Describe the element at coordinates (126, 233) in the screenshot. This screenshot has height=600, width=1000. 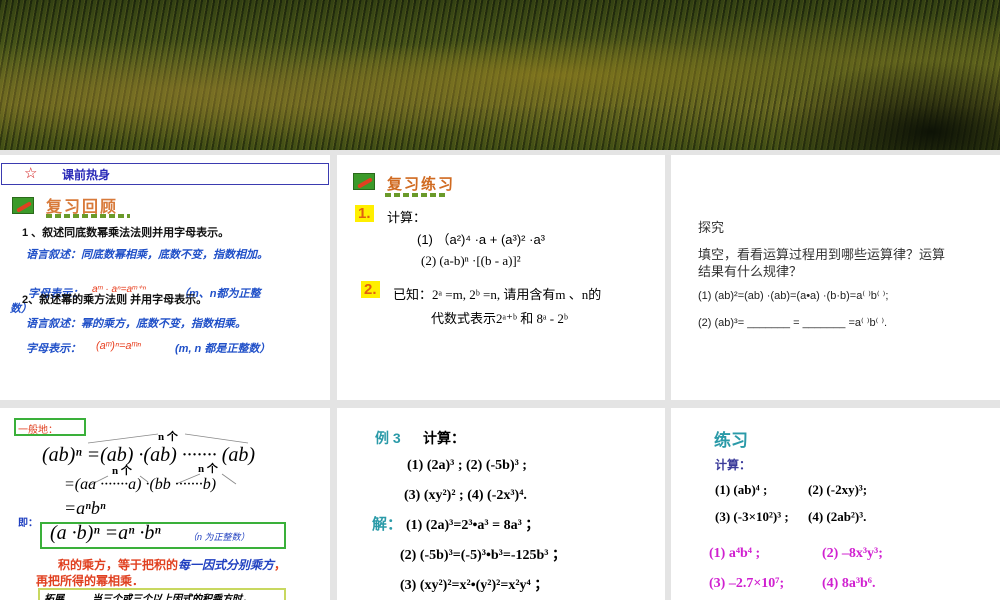
I see `question-1: 1 、叙述同底数幂乘法法则并用字母表示。` at that location.